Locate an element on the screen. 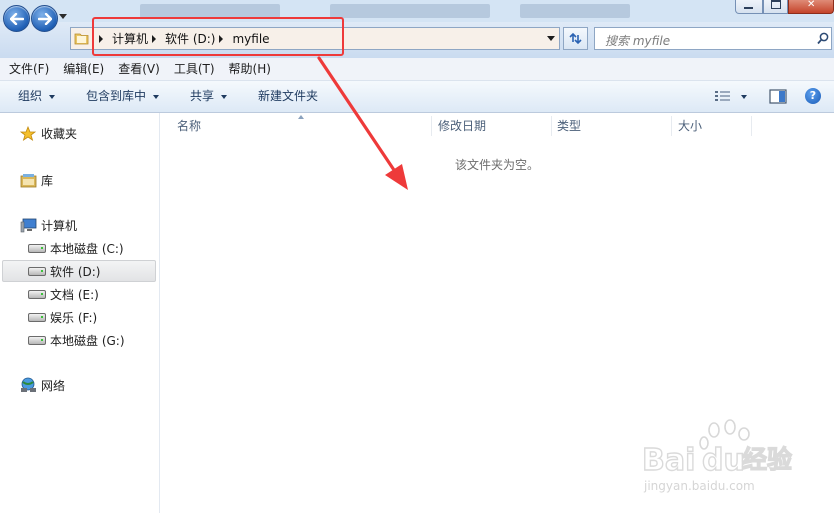 Image resolution: width=834 pixels, height=513 pixels. nav-libraries: 库 is located at coordinates (36, 180).